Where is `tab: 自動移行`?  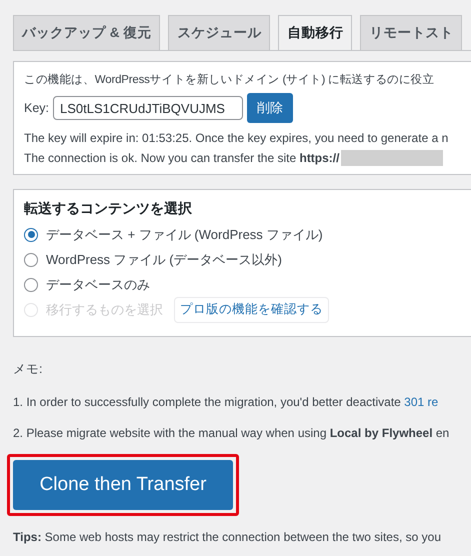
tab: 自動移行 is located at coordinates (315, 32).